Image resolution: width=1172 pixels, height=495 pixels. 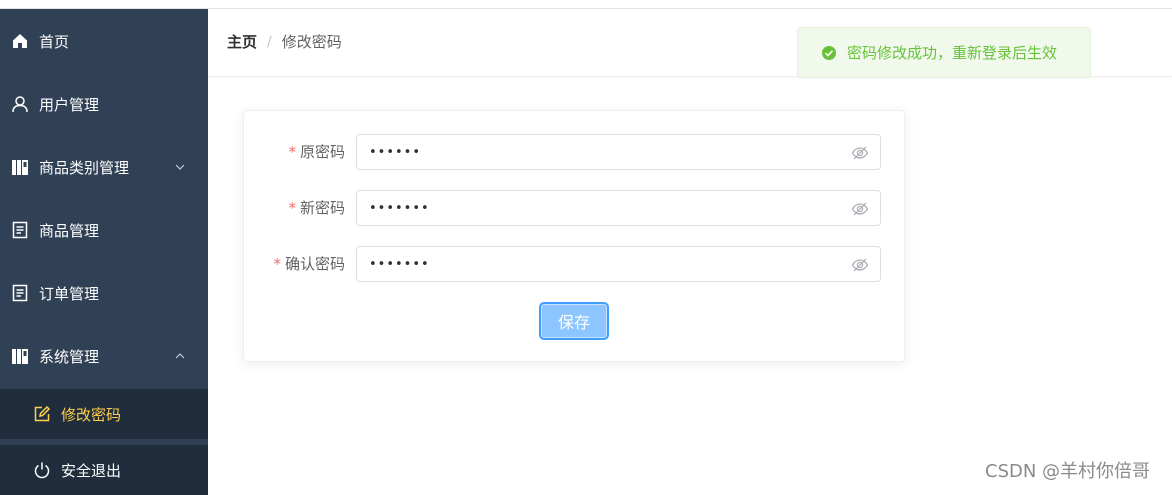 I want to click on user-icon, so click(x=20, y=104).